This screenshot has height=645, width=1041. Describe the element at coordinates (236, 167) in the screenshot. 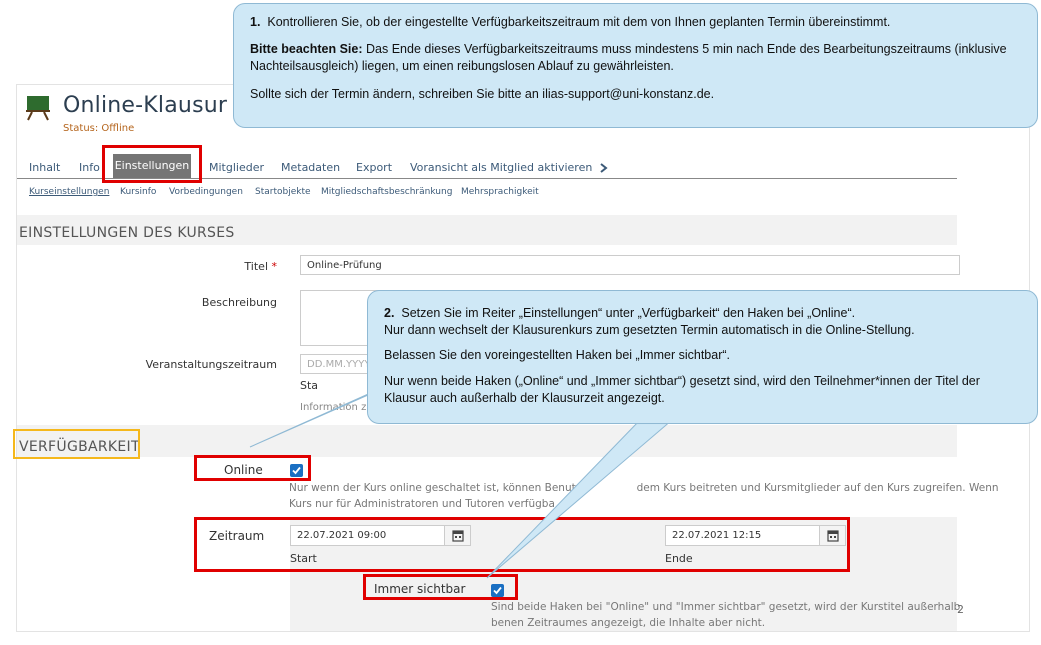

I see `tab-mitglieder: Mitglieder` at that location.